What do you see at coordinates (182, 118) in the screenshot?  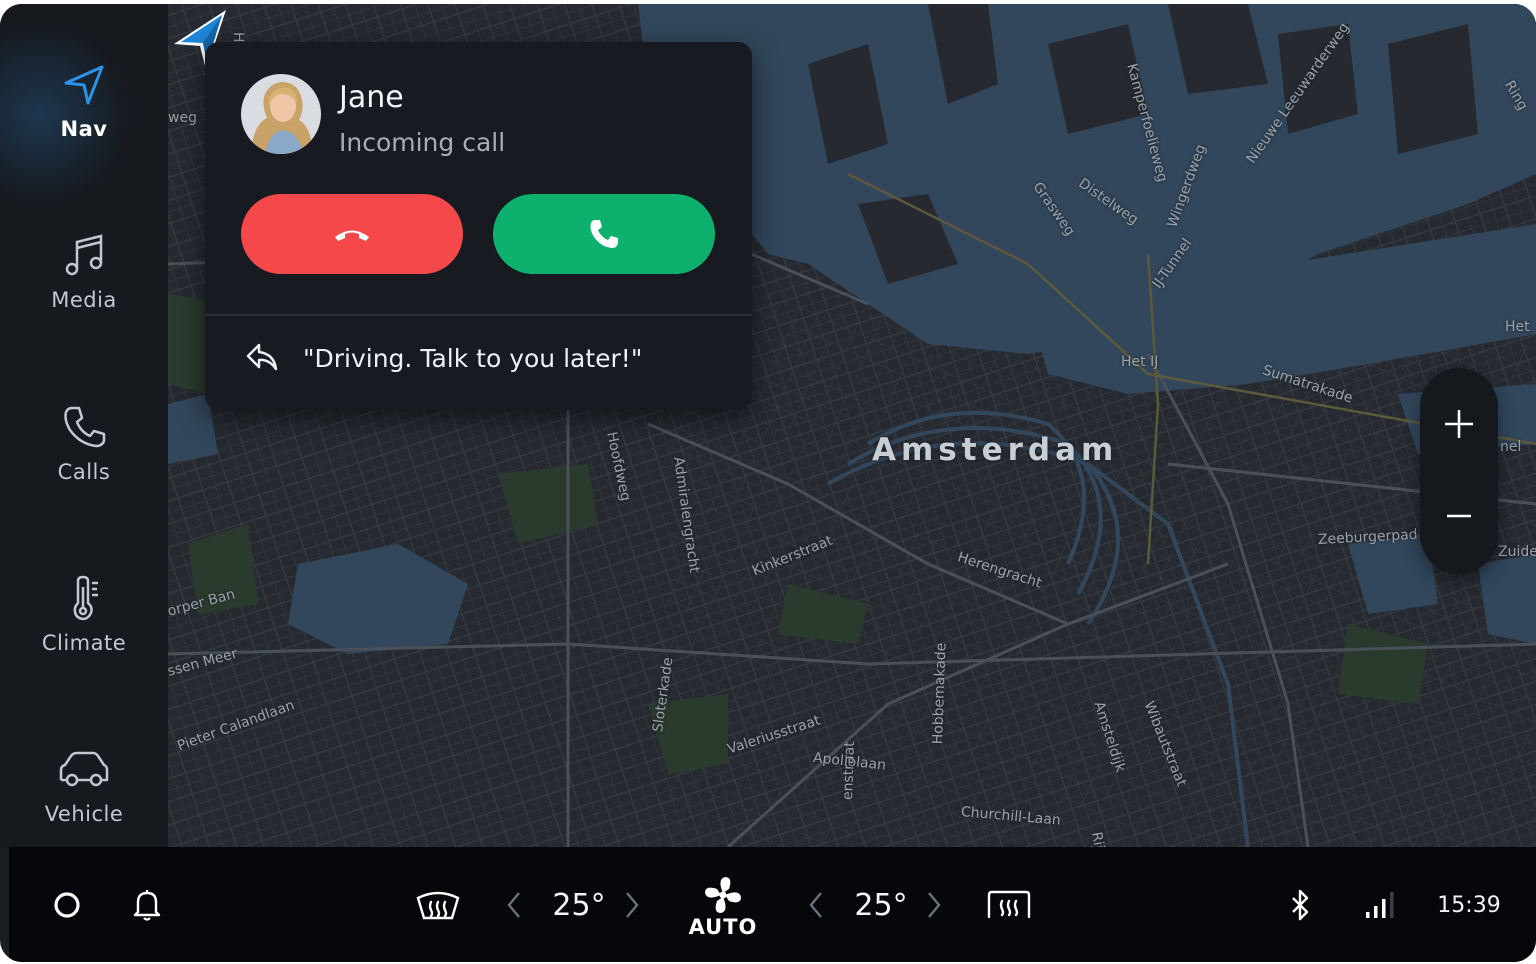 I see `map-street-label: weg` at bounding box center [182, 118].